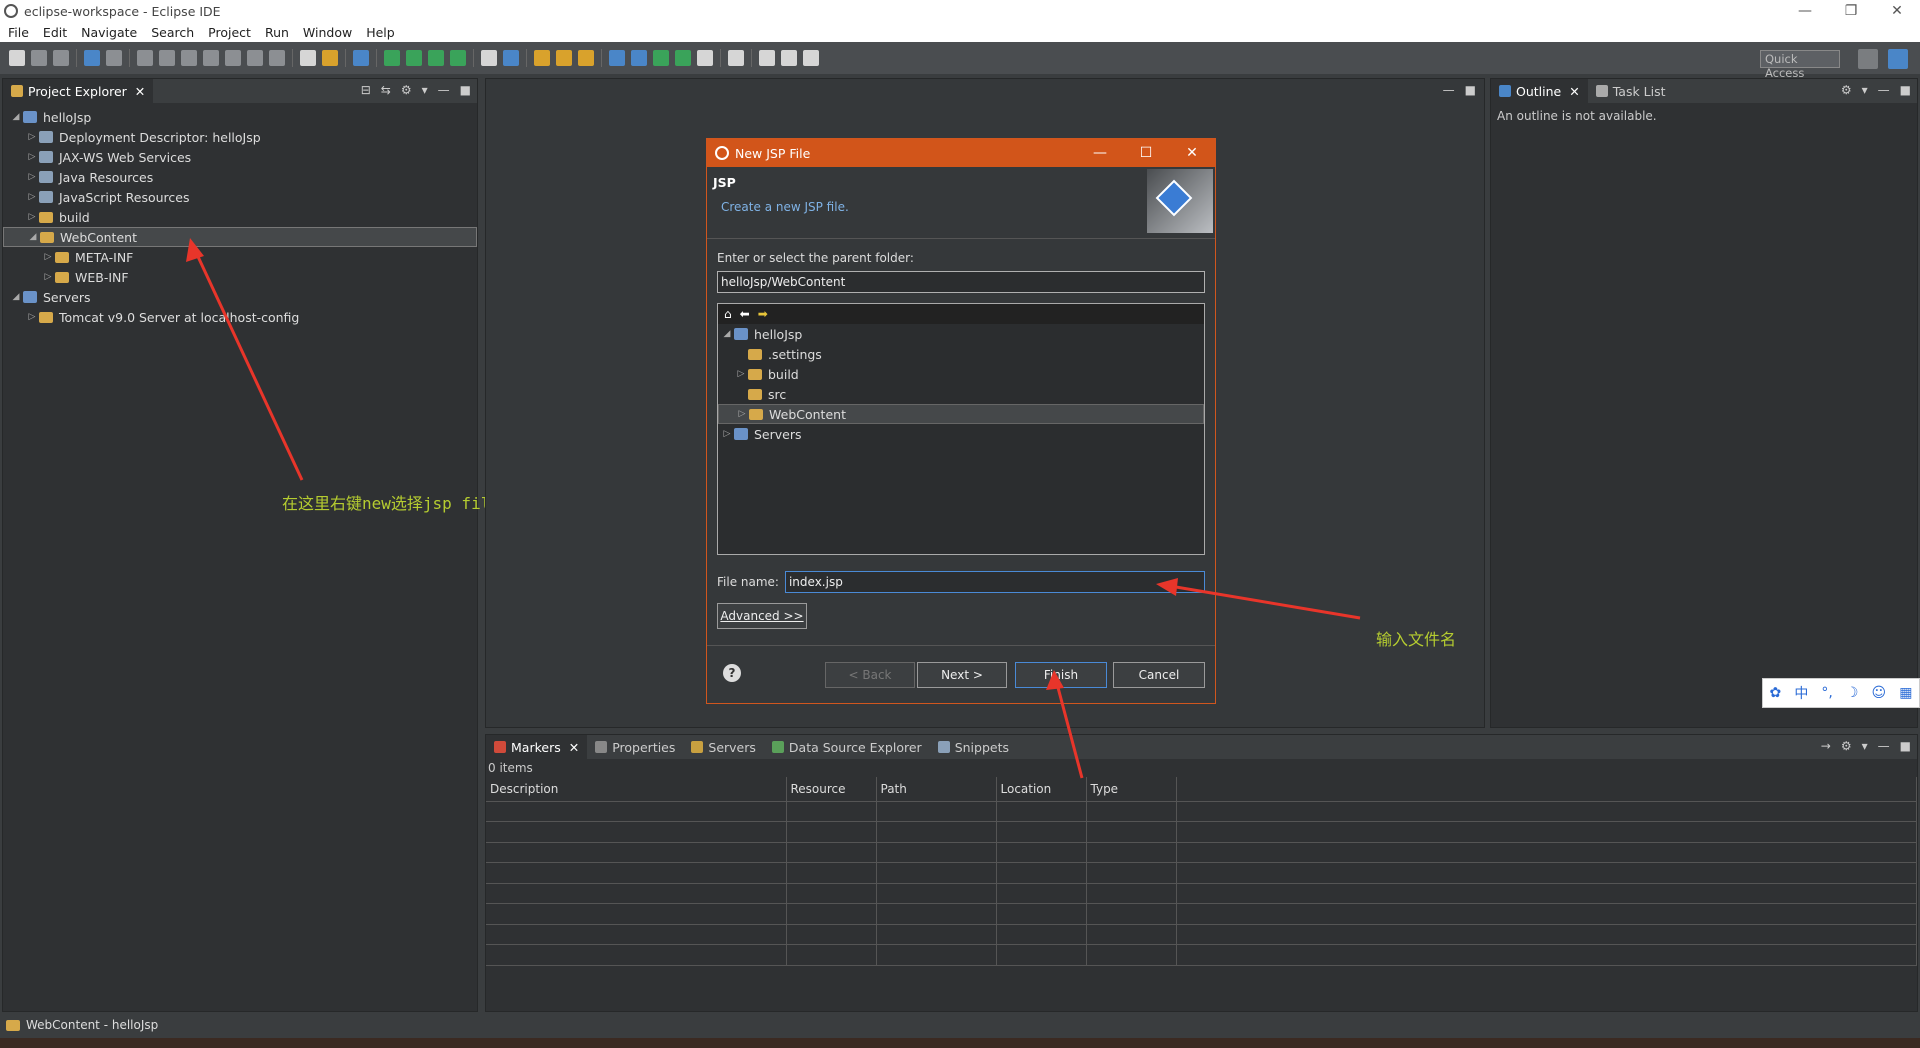 The image size is (1920, 1048). I want to click on open-type-icon, so click(542, 58).